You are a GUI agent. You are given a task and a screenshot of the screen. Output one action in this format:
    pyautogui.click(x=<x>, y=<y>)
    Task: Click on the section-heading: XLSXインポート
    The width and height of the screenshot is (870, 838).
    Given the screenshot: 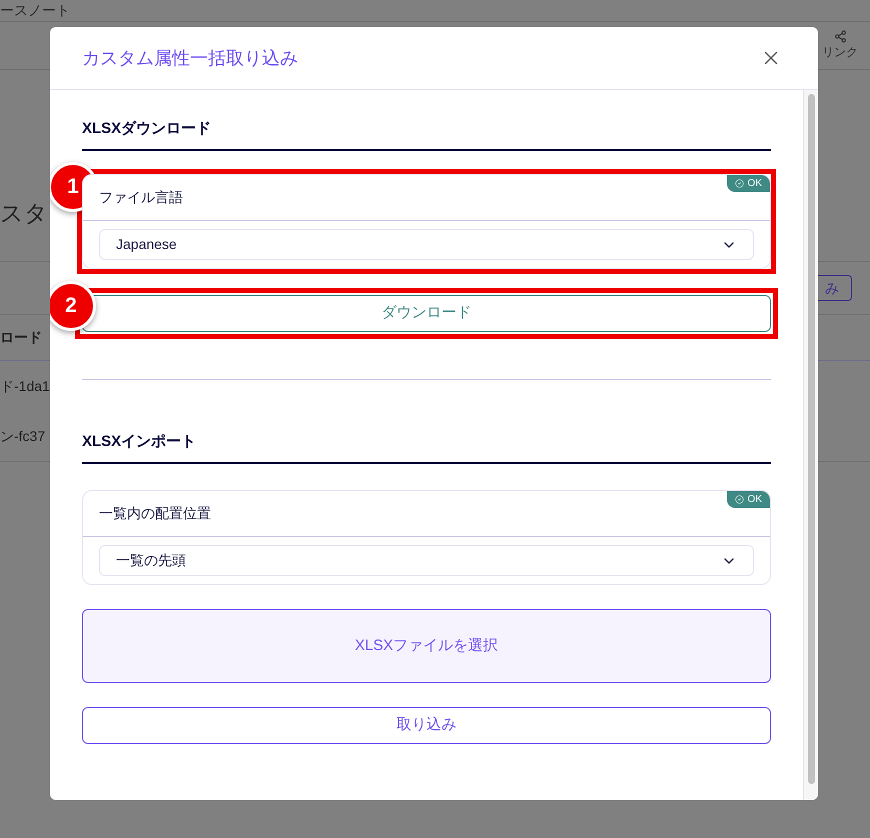 What is the action you would take?
    pyautogui.click(x=139, y=441)
    